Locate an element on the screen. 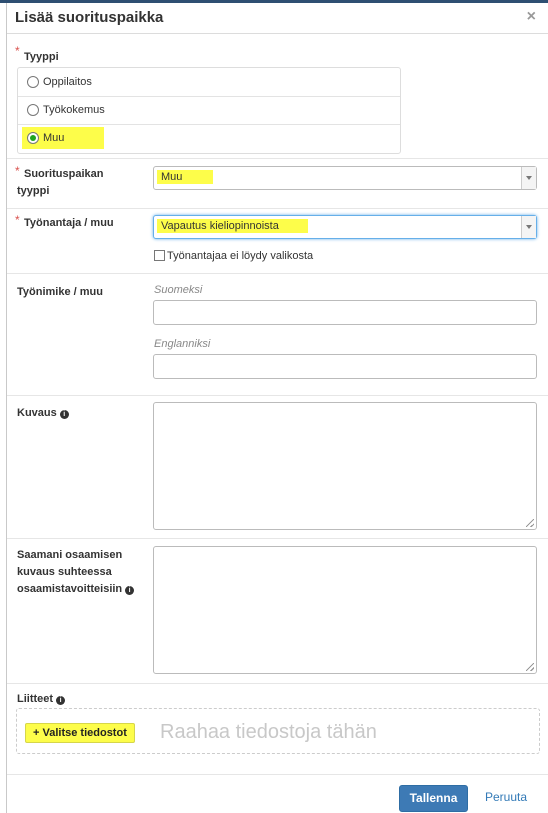  description-label-text: Kuvaus is located at coordinates (37, 413).